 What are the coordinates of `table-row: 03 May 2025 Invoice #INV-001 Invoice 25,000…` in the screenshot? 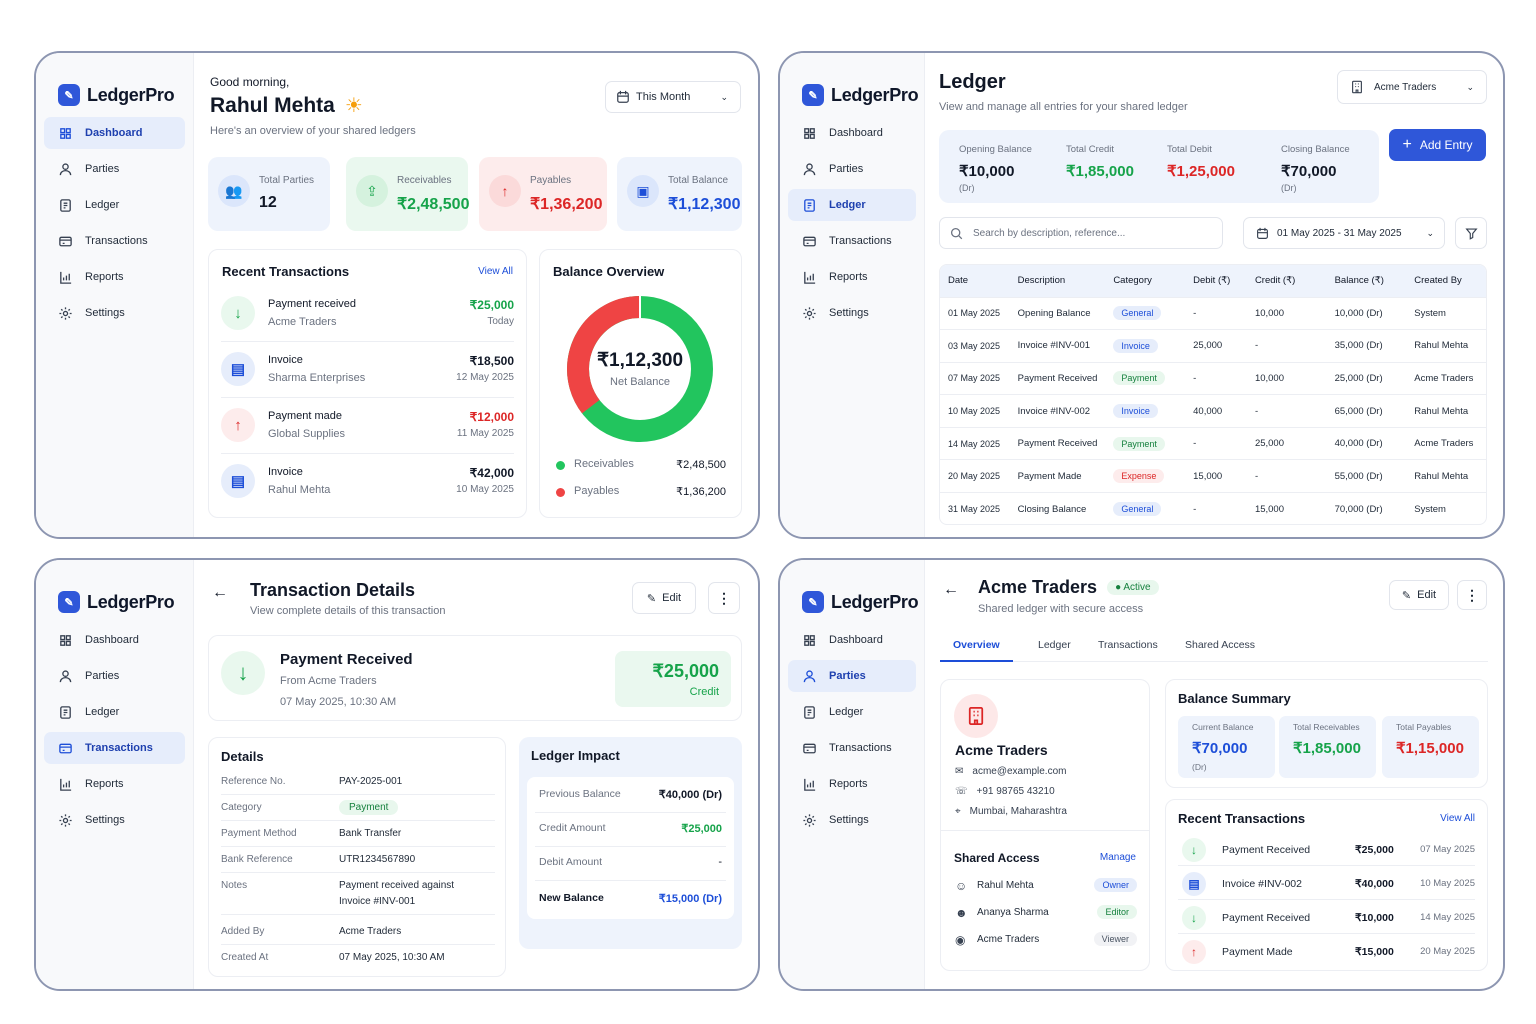 It's located at (1213, 346).